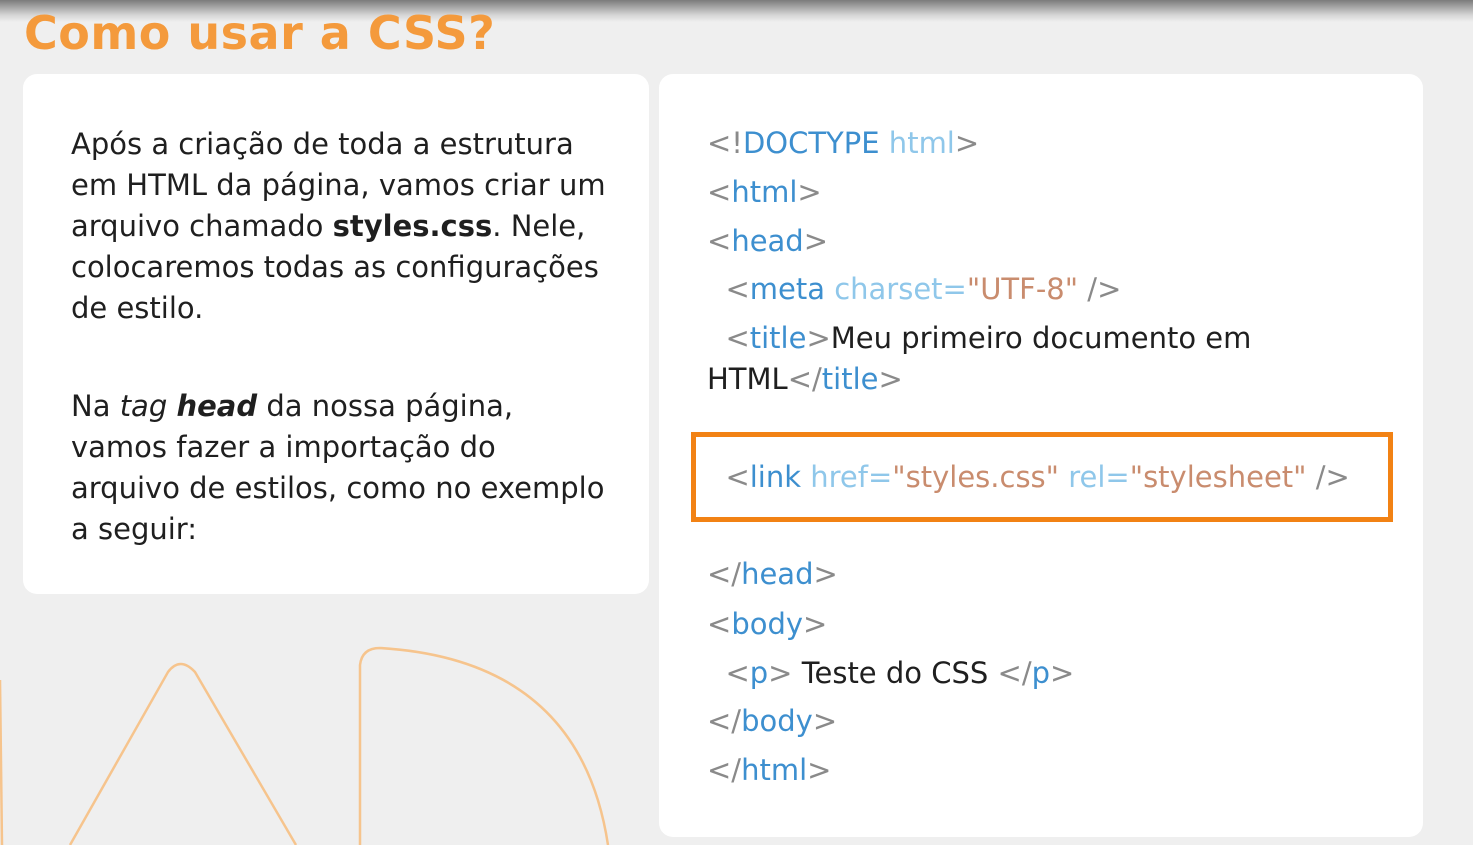  I want to click on code-doctype-keyword: DOCTYPE, so click(811, 143).